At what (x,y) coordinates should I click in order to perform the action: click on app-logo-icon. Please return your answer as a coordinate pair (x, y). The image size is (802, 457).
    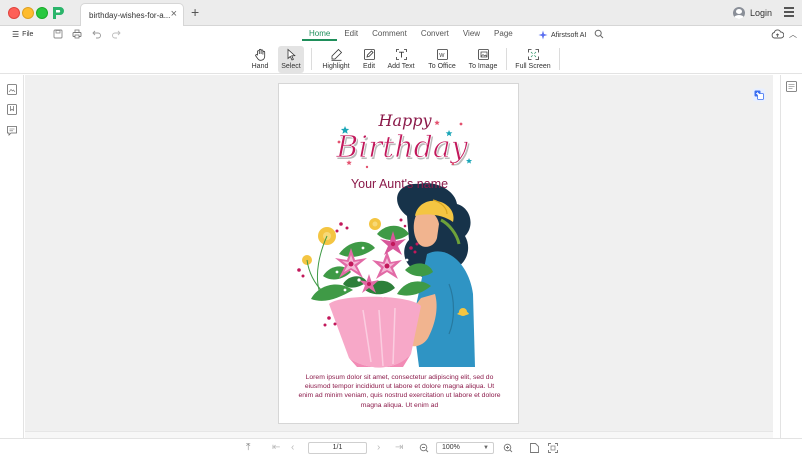
    Looking at the image, I should click on (58, 13).